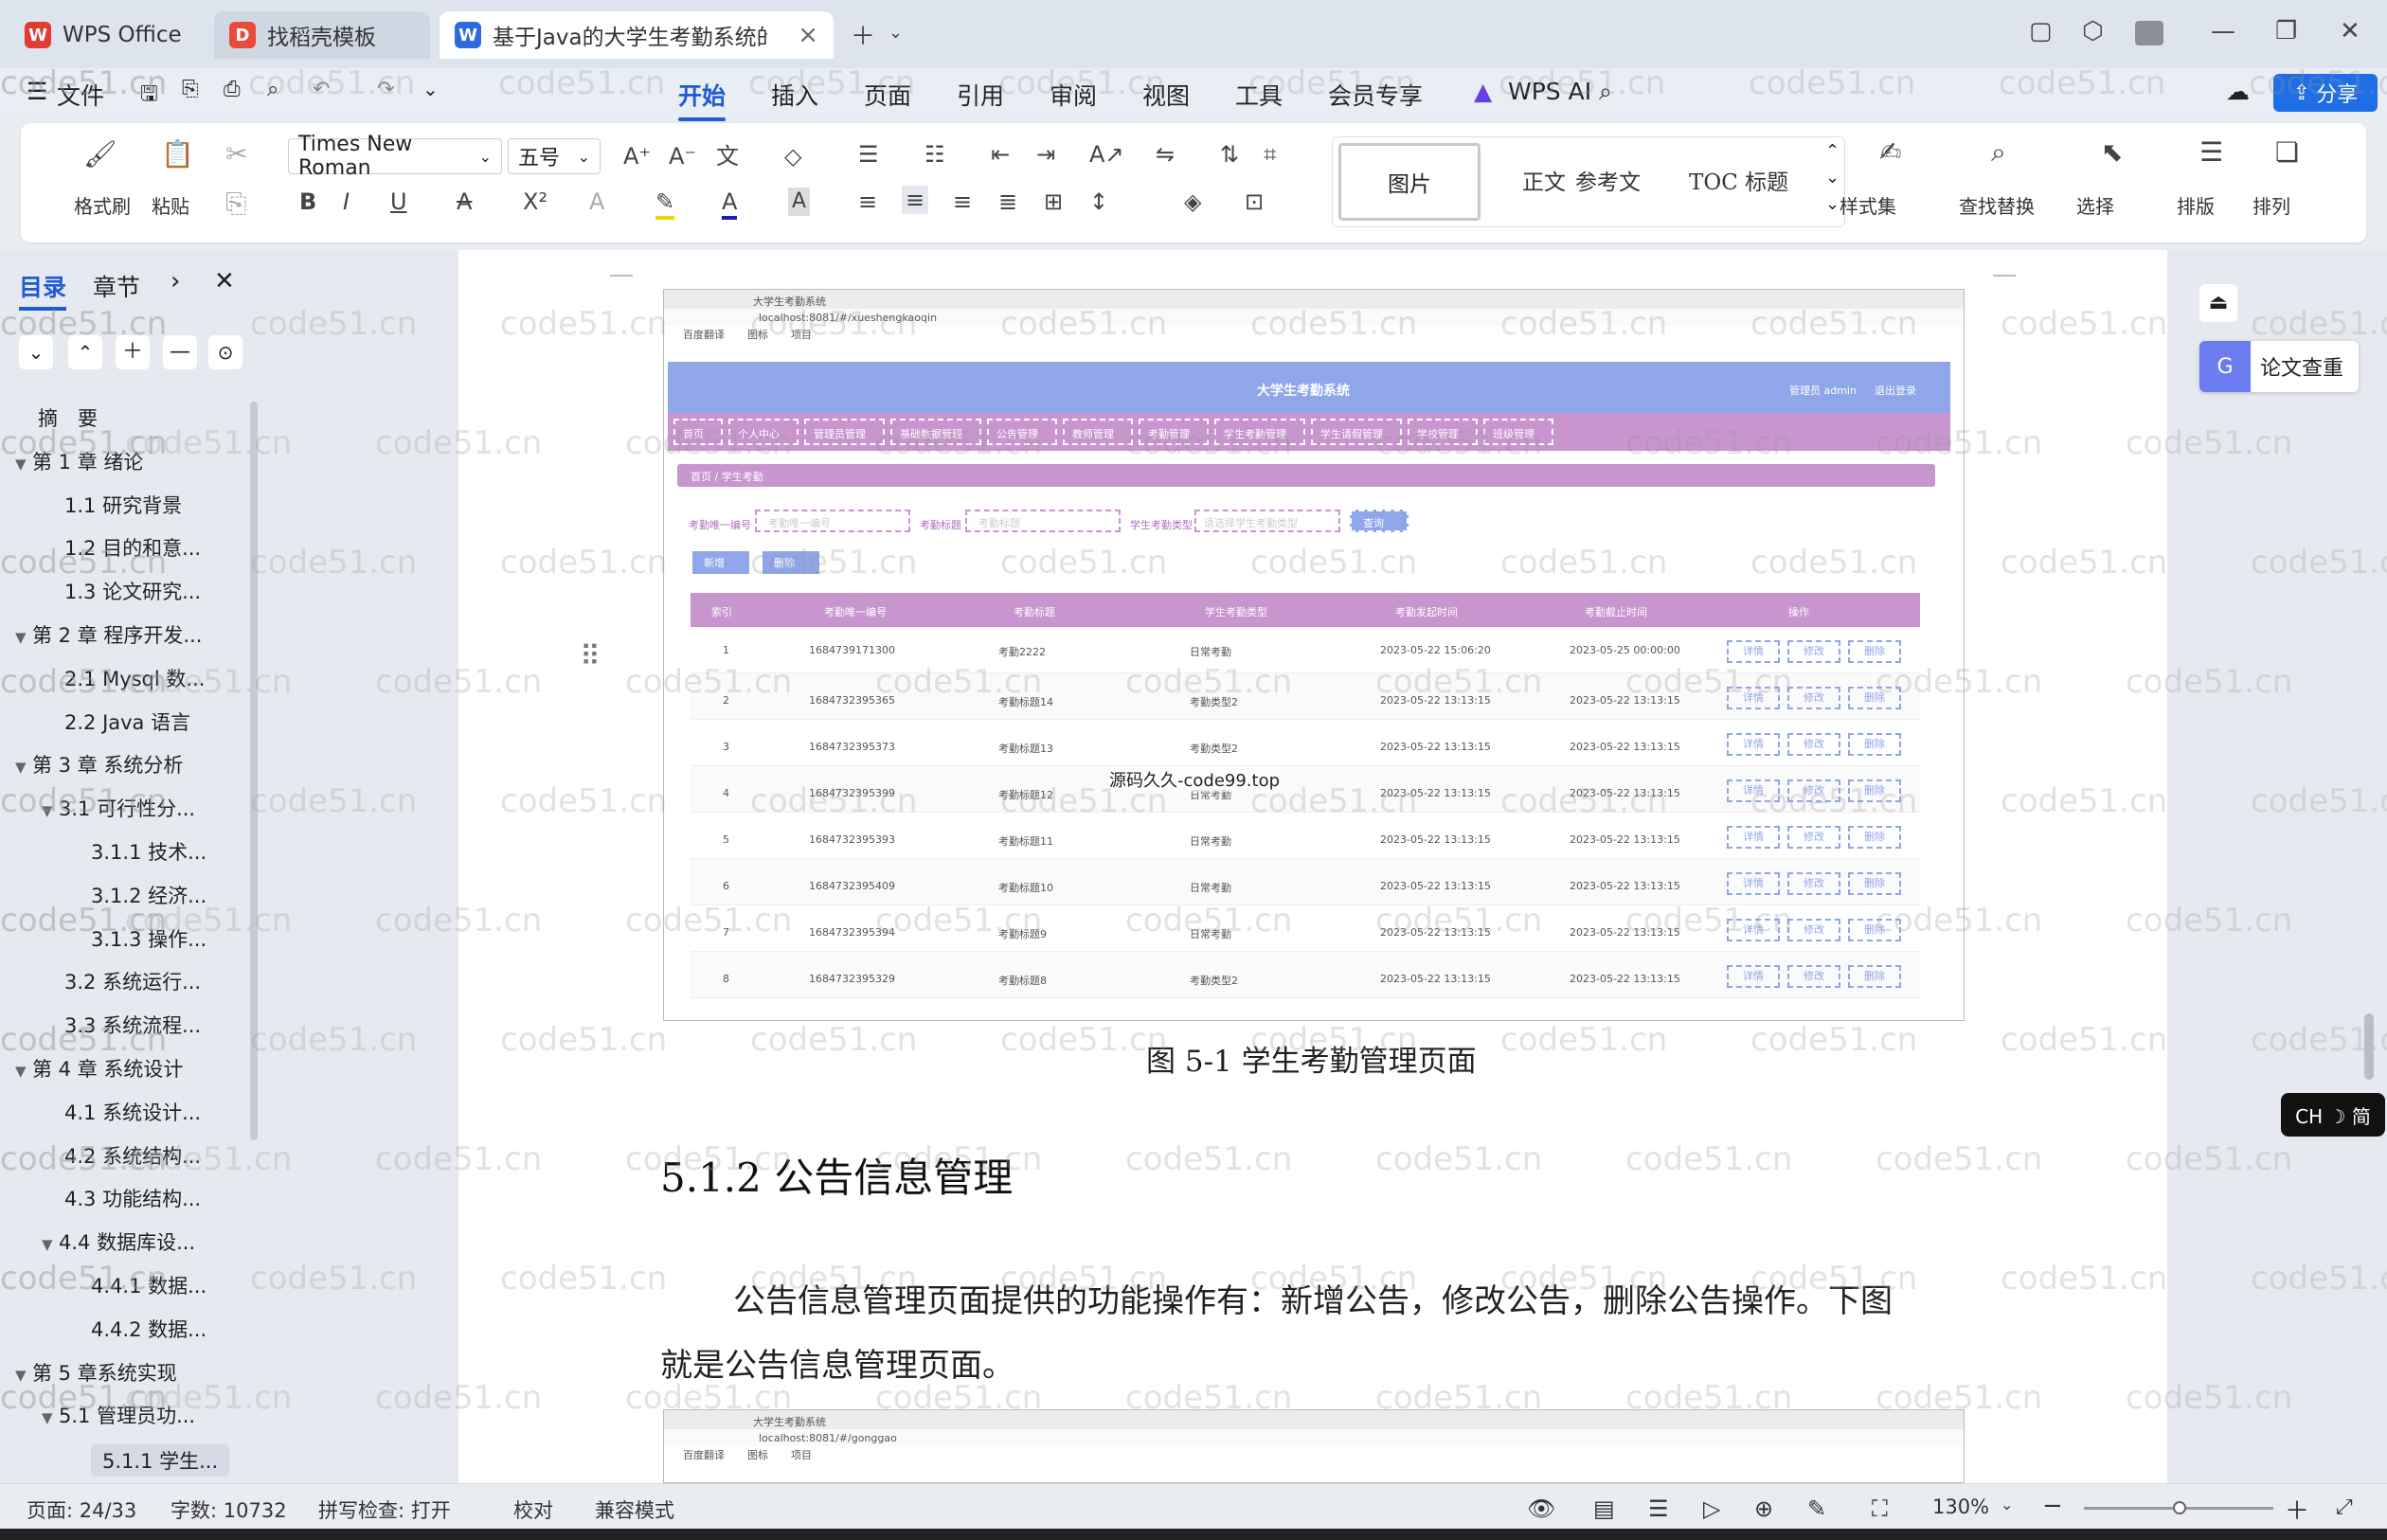 The height and width of the screenshot is (1540, 2387). I want to click on tab-chapter: 章节, so click(116, 286).